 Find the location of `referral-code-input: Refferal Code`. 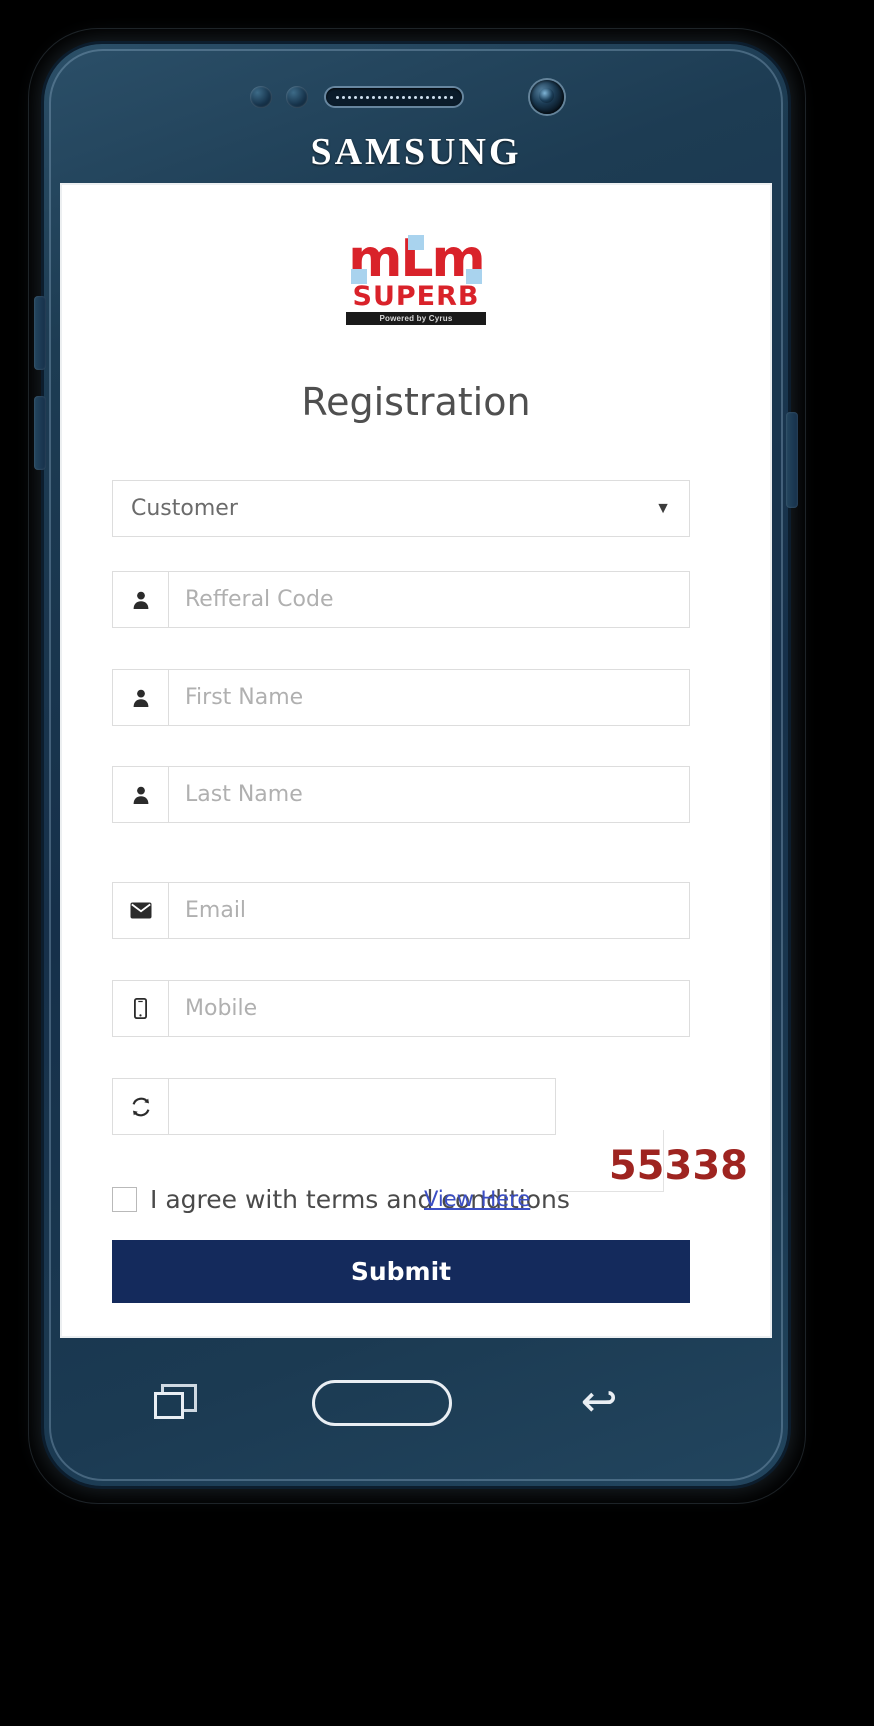

referral-code-input: Refferal Code is located at coordinates (429, 599).